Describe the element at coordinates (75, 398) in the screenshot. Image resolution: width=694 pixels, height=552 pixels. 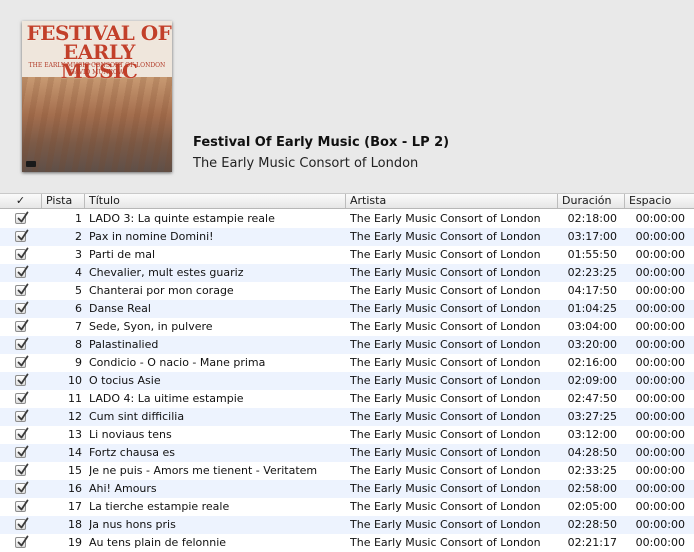
I see `track-number: 11` at that location.